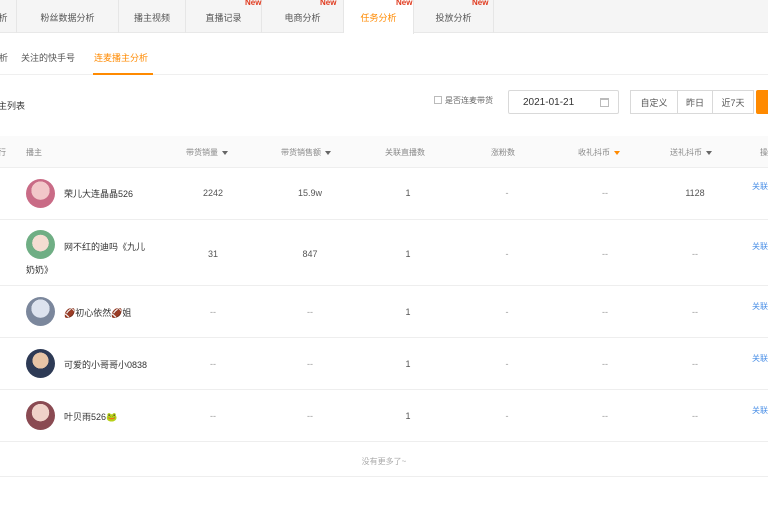 Image resolution: width=768 pixels, height=510 pixels. What do you see at coordinates (378, 18) in the screenshot?
I see `tab-label: 任务分析` at bounding box center [378, 18].